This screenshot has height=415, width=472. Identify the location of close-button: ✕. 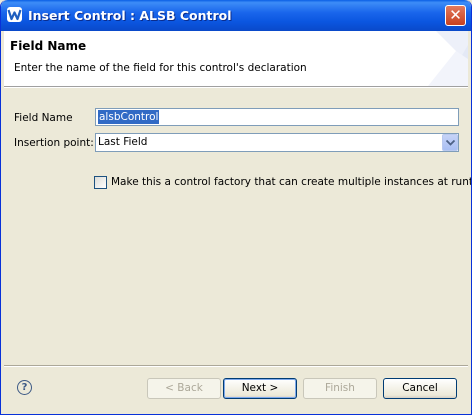
(455, 15).